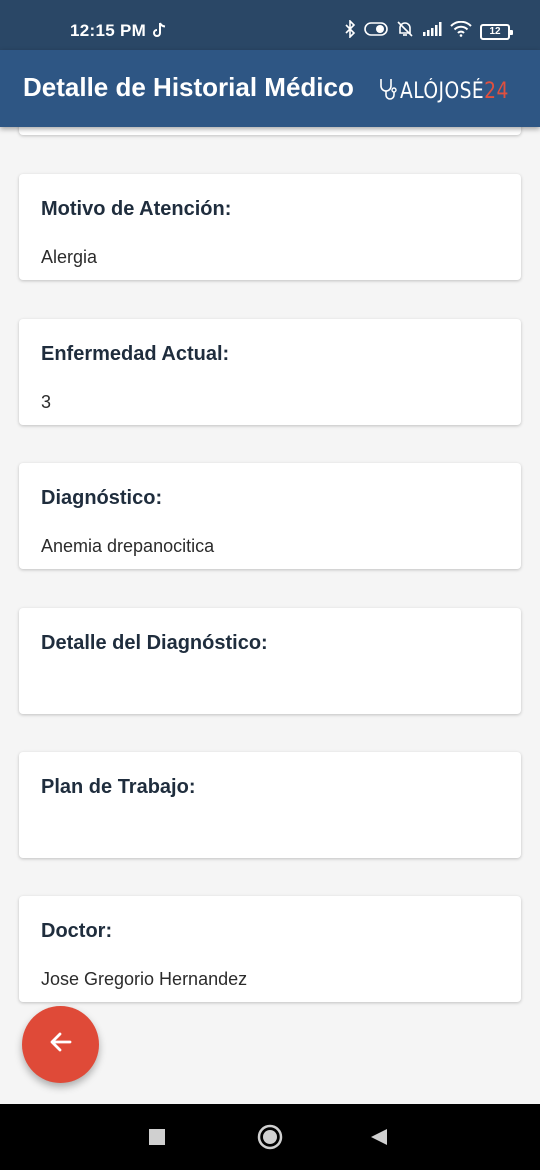 Image resolution: width=540 pixels, height=1170 pixels. I want to click on logo: ALÓJOSÉ24, so click(452, 91).